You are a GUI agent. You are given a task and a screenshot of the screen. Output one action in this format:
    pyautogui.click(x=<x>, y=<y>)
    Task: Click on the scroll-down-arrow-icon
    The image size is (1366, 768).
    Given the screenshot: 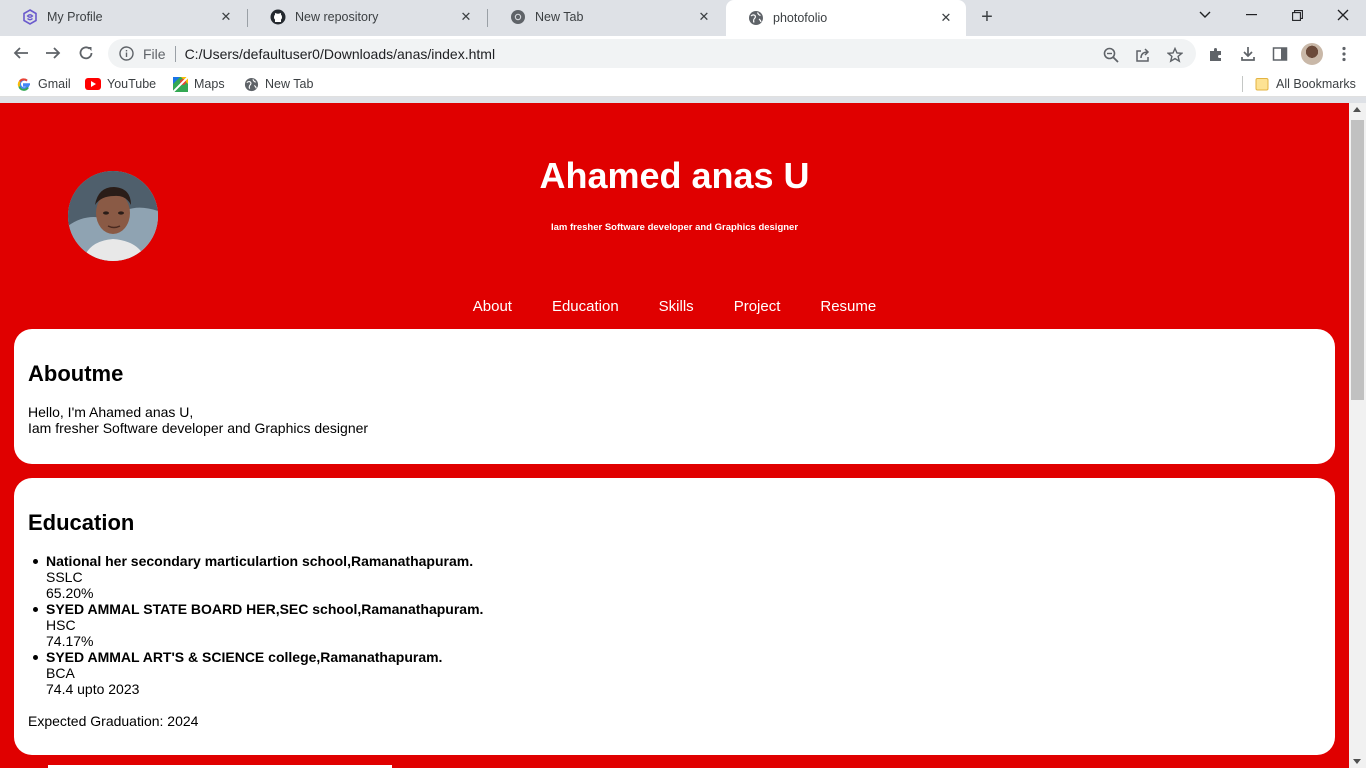 What is the action you would take?
    pyautogui.click(x=1357, y=761)
    